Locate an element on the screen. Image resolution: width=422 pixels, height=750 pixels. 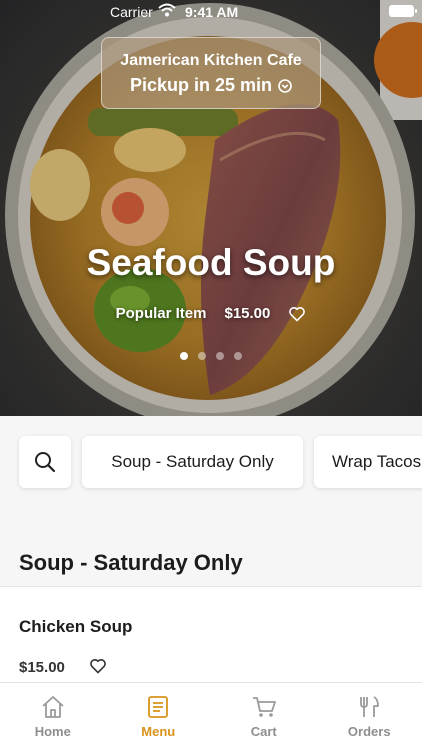
menu-item-name: Chicken Soup is located at coordinates (76, 626).